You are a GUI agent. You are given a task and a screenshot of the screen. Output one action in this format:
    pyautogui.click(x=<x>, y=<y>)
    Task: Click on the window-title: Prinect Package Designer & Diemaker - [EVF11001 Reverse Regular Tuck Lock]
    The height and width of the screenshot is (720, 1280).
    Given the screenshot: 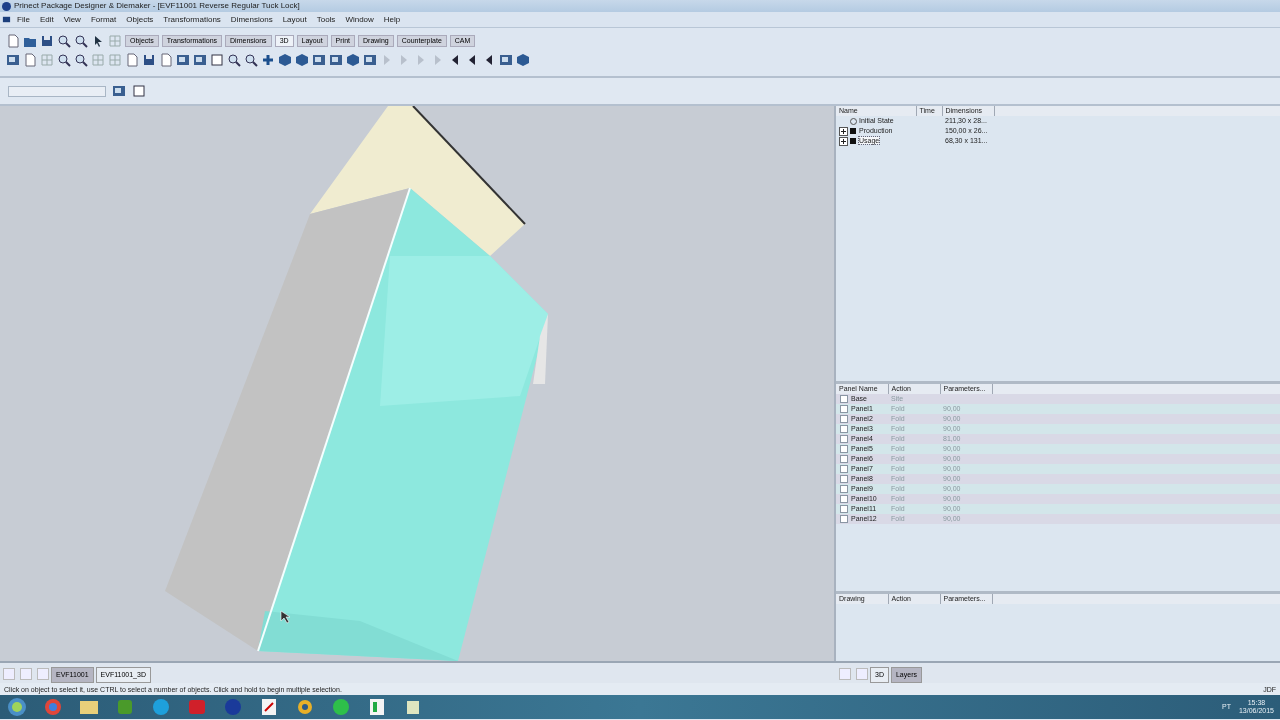 What is the action you would take?
    pyautogui.click(x=157, y=6)
    